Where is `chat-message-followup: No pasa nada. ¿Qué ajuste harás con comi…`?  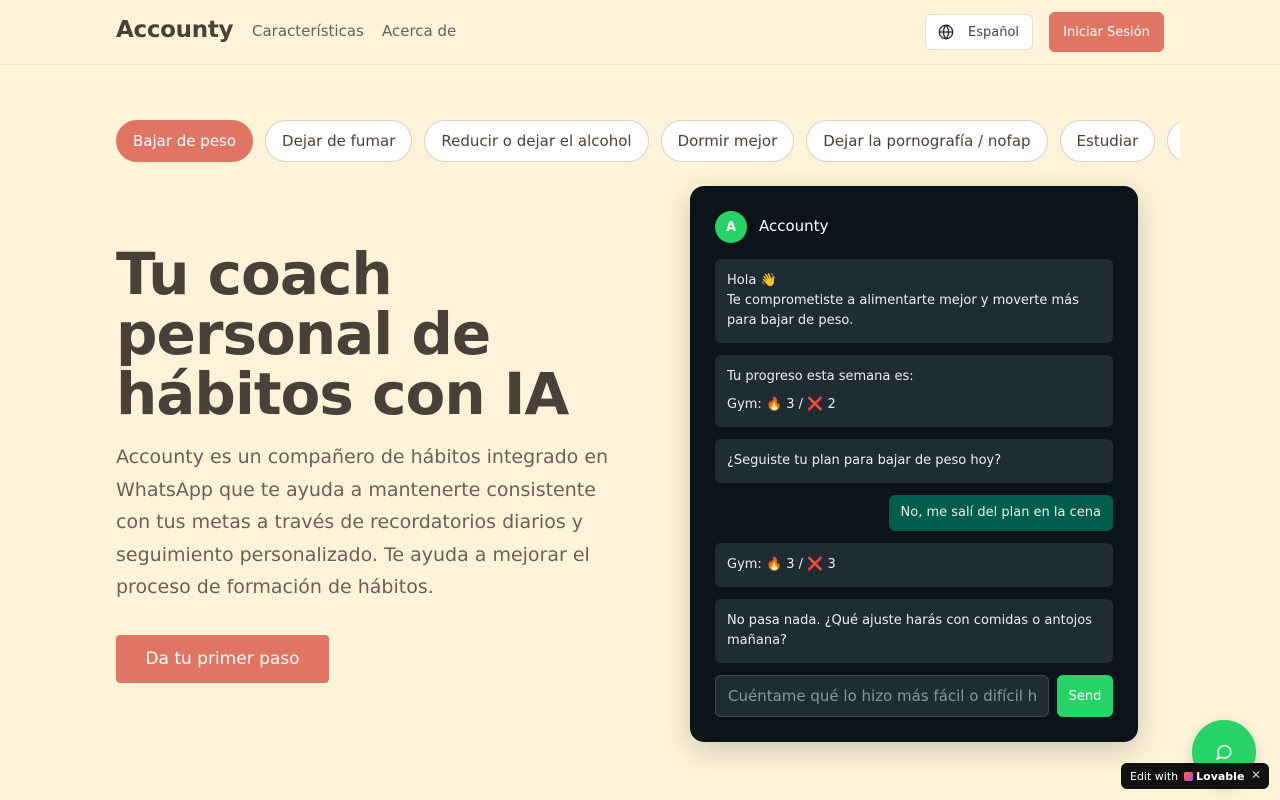 chat-message-followup: No pasa nada. ¿Qué ajuste harás con comi… is located at coordinates (914, 631).